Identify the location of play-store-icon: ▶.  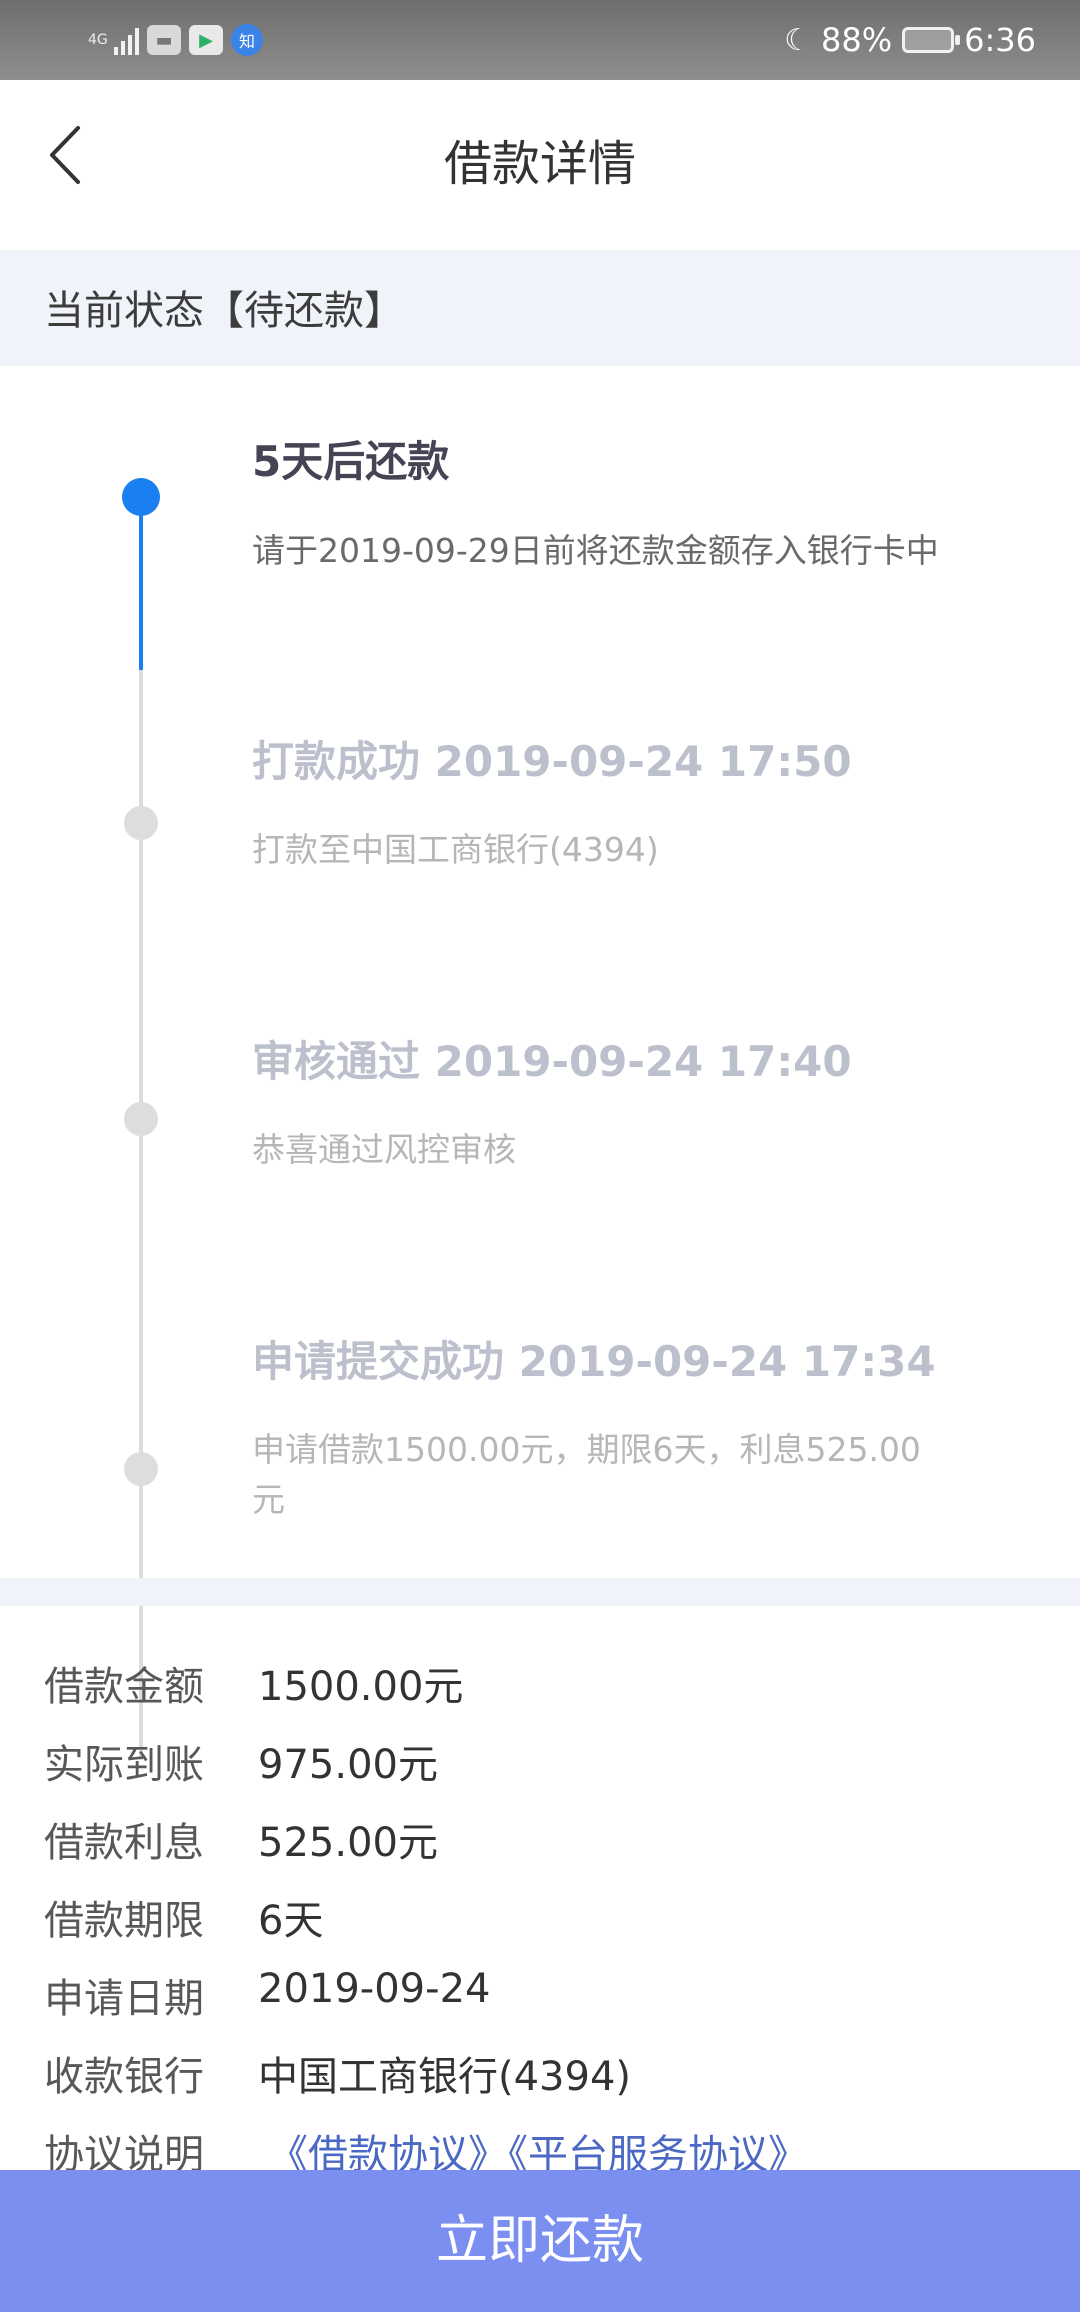
(206, 40).